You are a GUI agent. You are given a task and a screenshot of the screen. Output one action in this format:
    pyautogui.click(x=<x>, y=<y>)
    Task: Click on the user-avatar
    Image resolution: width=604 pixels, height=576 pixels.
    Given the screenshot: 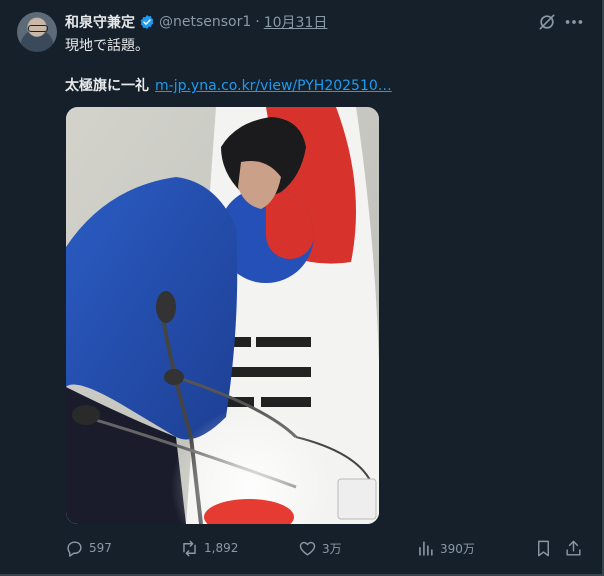 What is the action you would take?
    pyautogui.click(x=37, y=32)
    